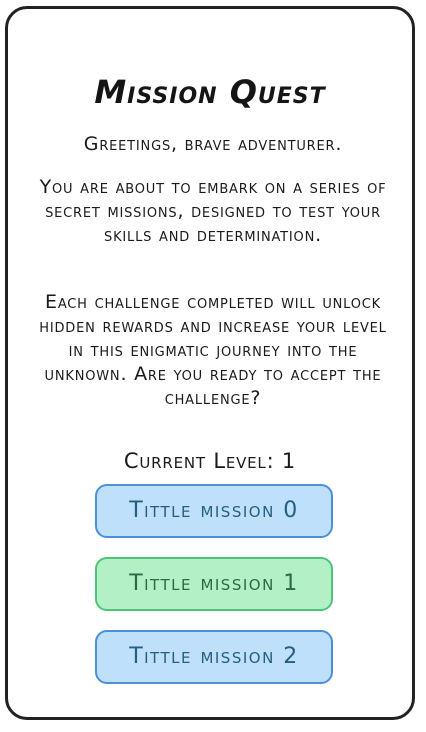 The height and width of the screenshot is (732, 426). I want to click on current-level-label: Current Level: 1, so click(210, 461).